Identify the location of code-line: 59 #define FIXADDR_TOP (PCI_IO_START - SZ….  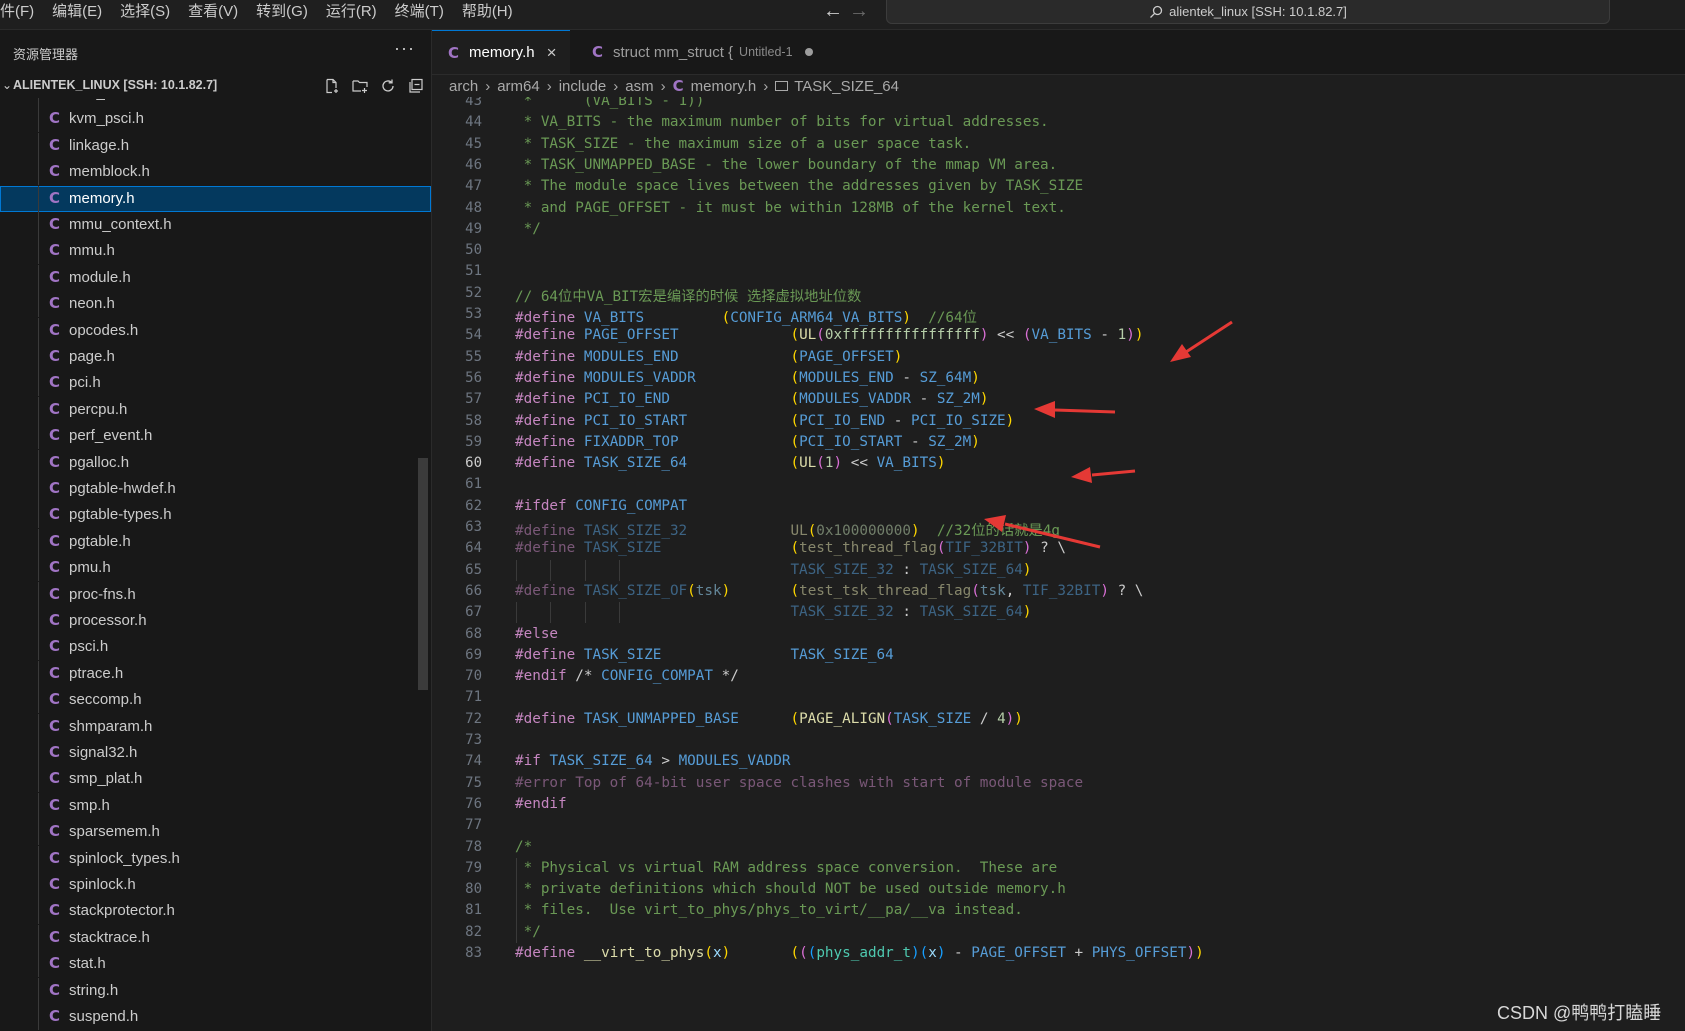
(1058, 443).